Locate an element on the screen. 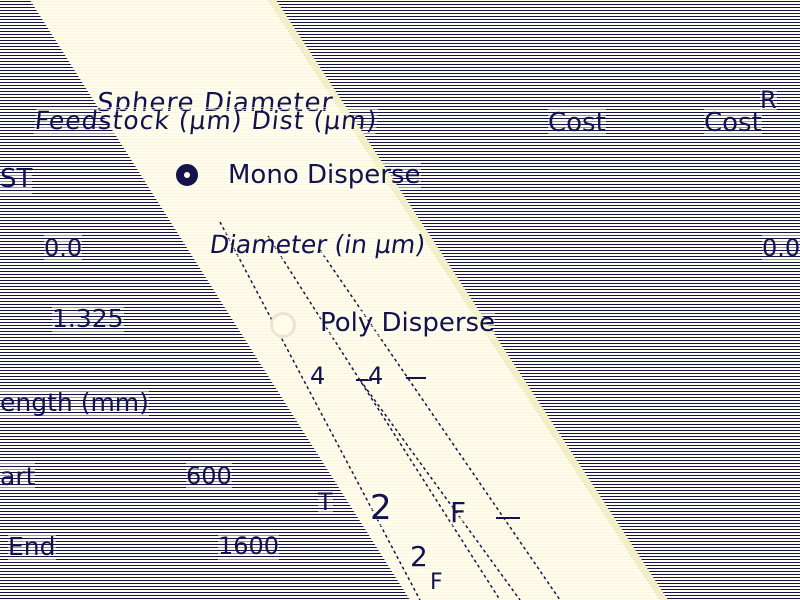 Image resolution: width=800 pixels, height=600 pixels. glyph-fragment: T is located at coordinates (325, 502).